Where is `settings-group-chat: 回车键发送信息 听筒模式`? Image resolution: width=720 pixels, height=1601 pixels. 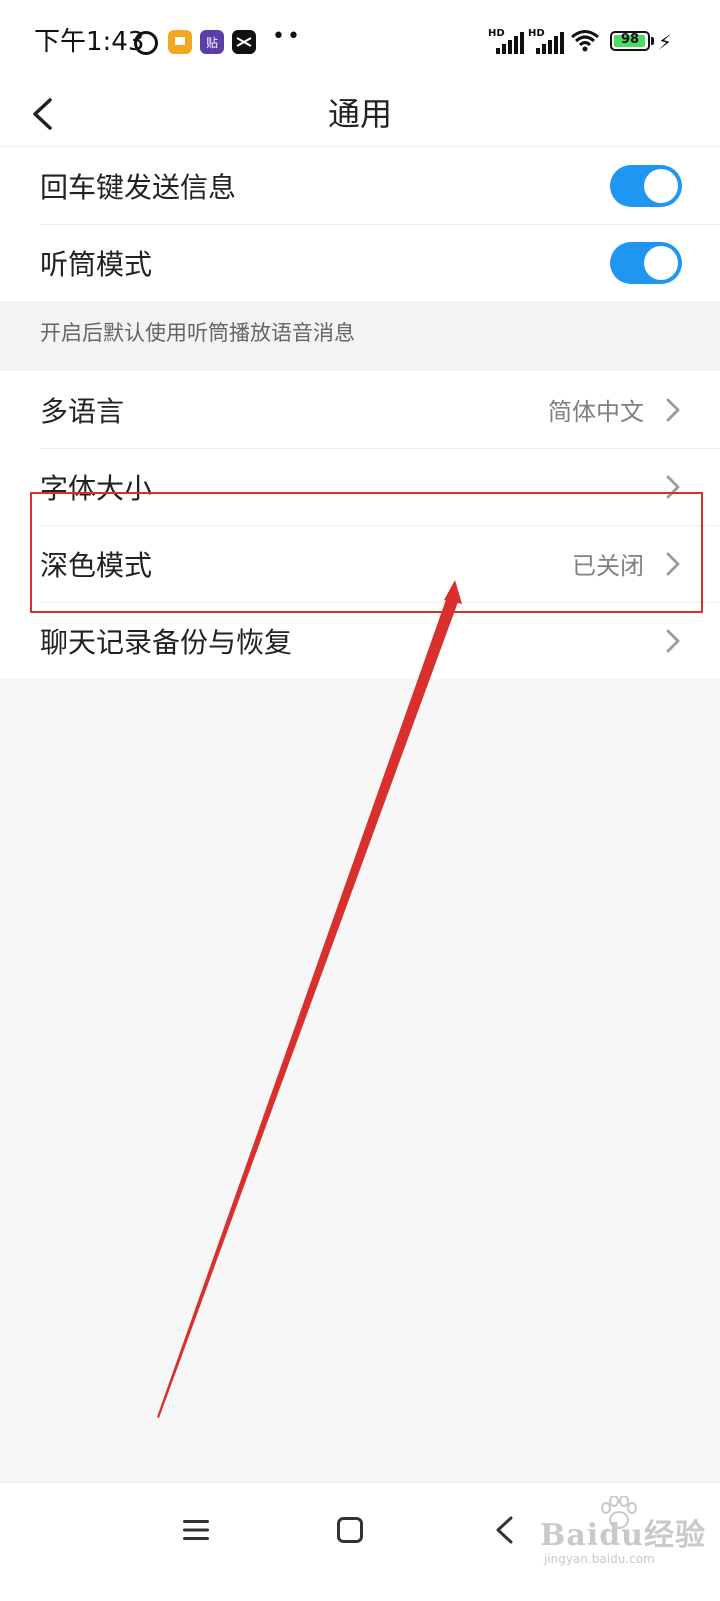
settings-group-chat: 回车键发送信息 听筒模式 is located at coordinates (360, 224).